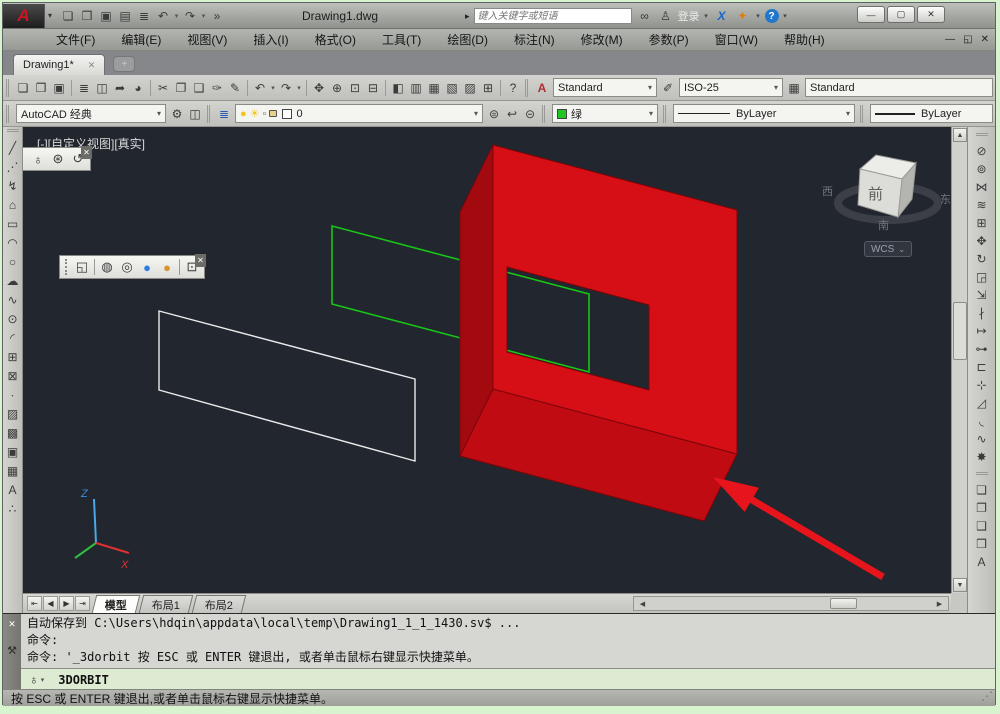  What do you see at coordinates (12, 280) in the screenshot?
I see `revision-cloud-icon: ☁` at bounding box center [12, 280].